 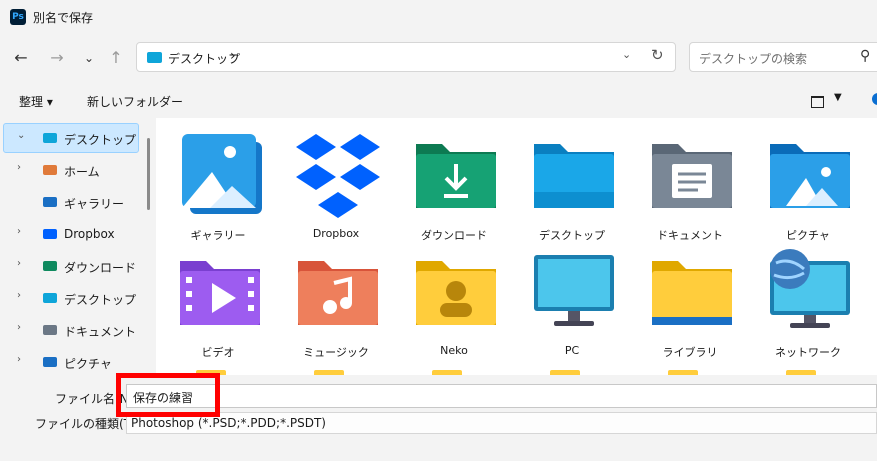 I want to click on file-item: ビデオ, so click(x=218, y=302).